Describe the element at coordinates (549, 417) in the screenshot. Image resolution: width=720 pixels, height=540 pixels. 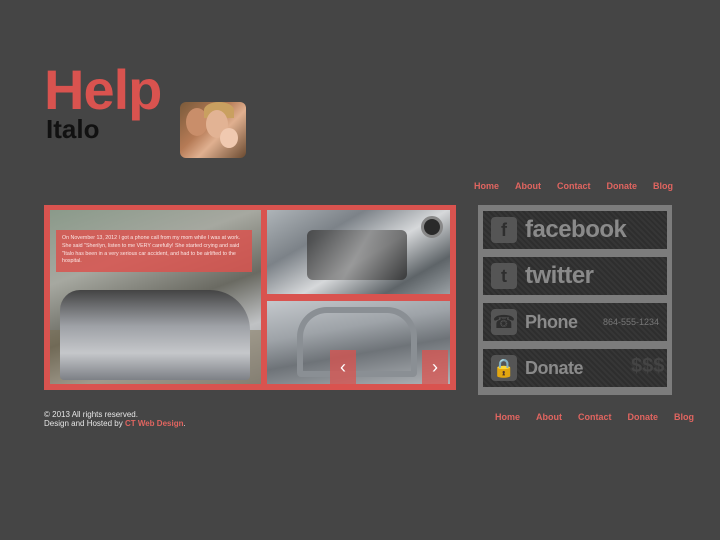
I see `footer-about-link: About` at that location.